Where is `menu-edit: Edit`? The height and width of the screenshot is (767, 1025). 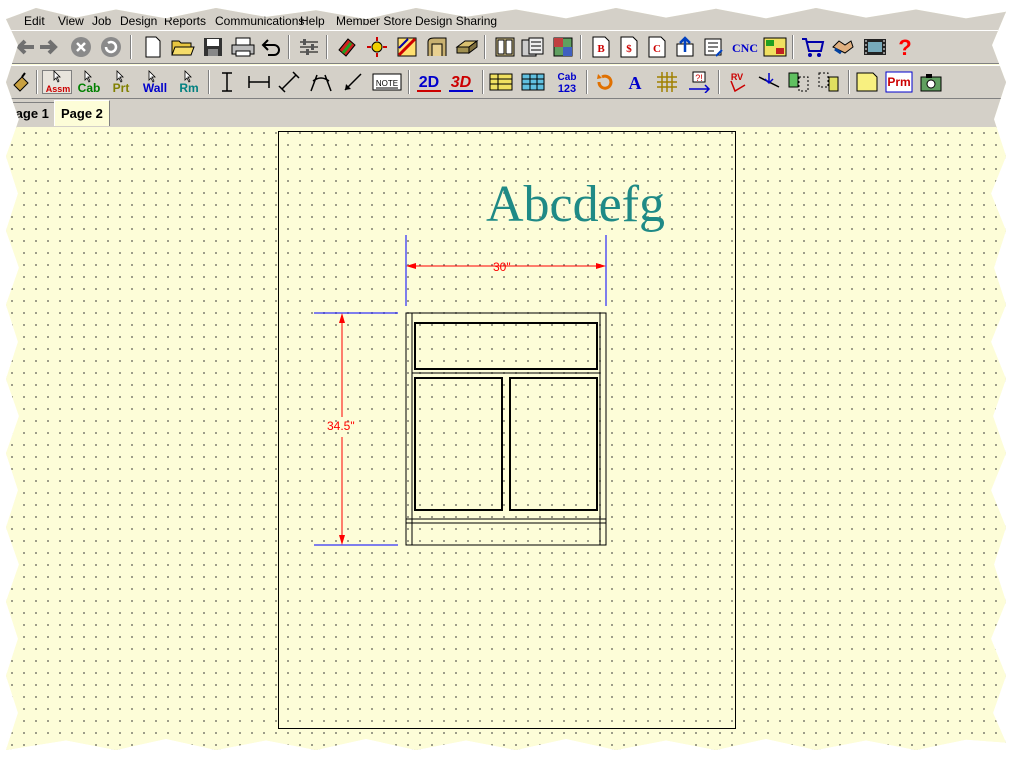 menu-edit: Edit is located at coordinates (34, 21).